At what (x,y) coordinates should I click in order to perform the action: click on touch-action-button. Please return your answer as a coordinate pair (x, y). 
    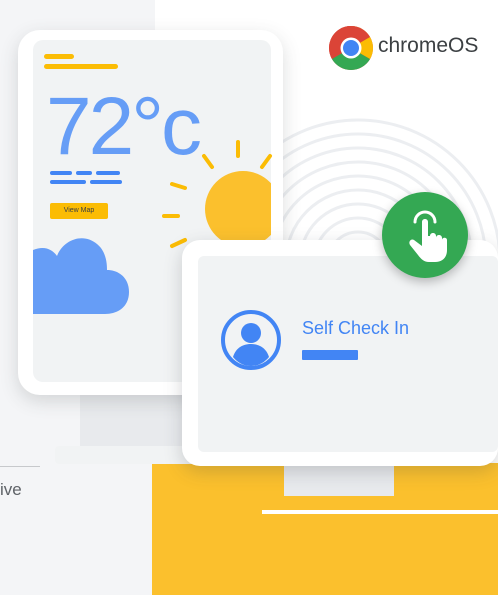
    Looking at the image, I should click on (425, 235).